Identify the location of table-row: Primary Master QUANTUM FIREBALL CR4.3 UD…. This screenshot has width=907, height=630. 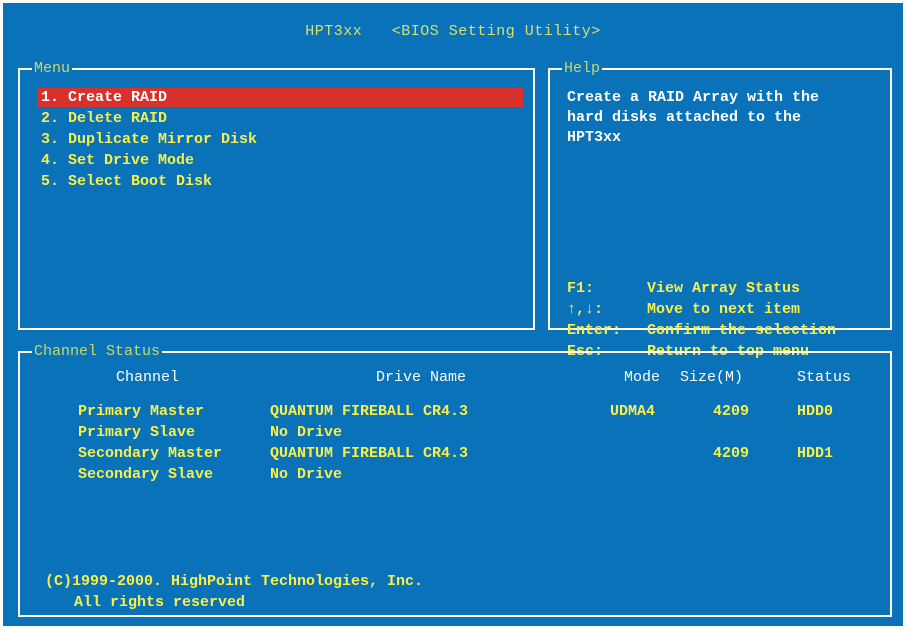
(450, 411).